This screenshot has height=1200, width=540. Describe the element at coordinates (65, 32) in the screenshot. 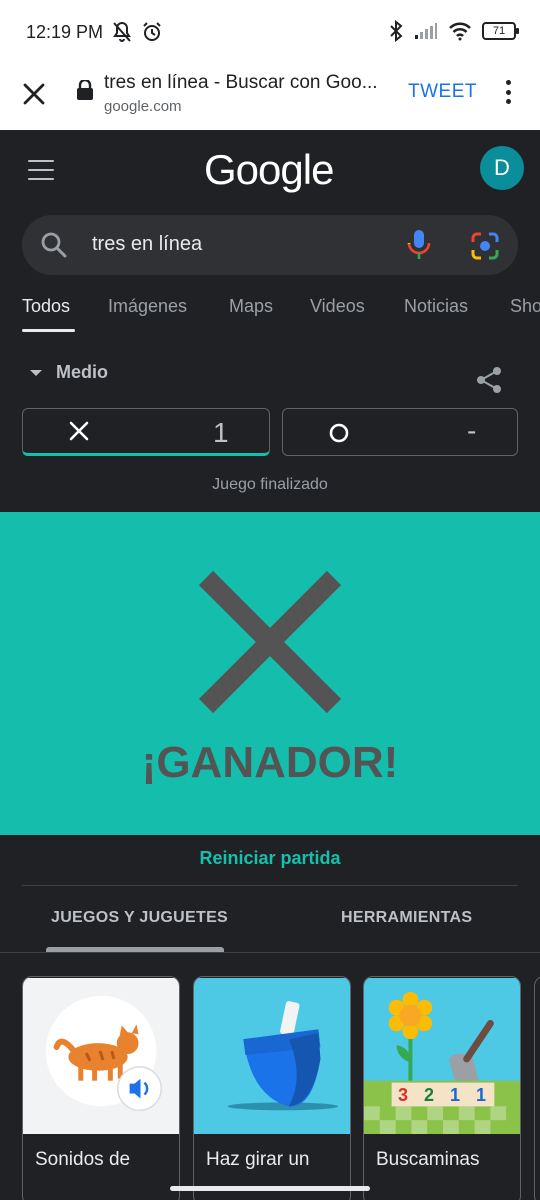

I see `status-time: 12:19 PM` at that location.